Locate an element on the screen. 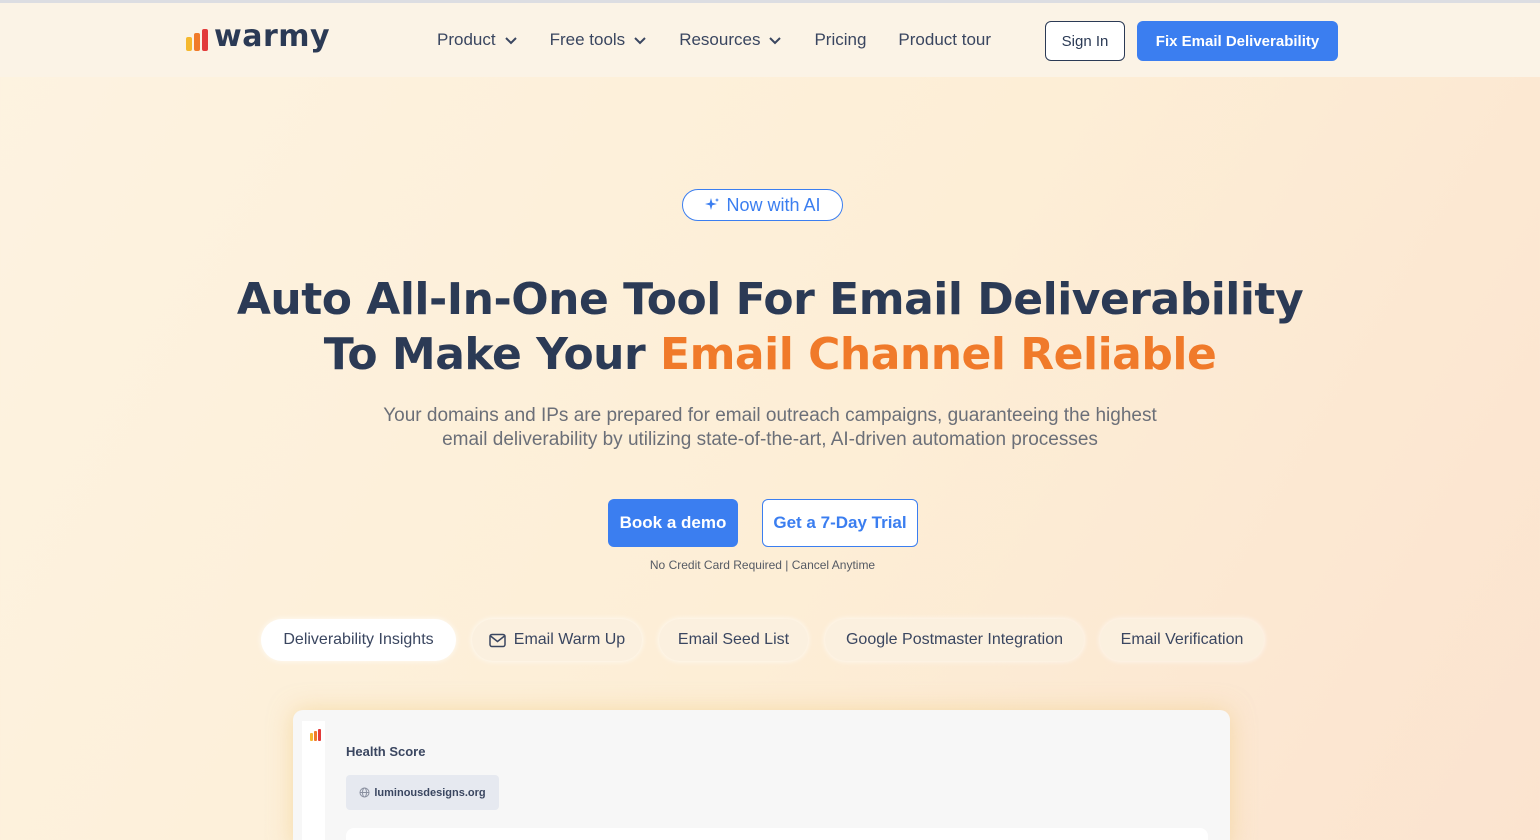  mail-icon is located at coordinates (497, 640).